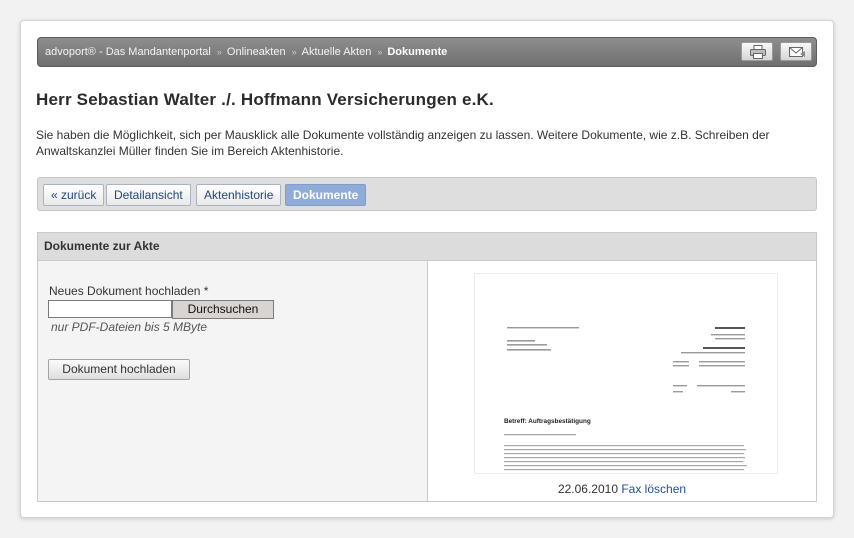 This screenshot has height=538, width=854. What do you see at coordinates (417, 52) in the screenshot?
I see `breadcrumb-item-current: Dokumente` at bounding box center [417, 52].